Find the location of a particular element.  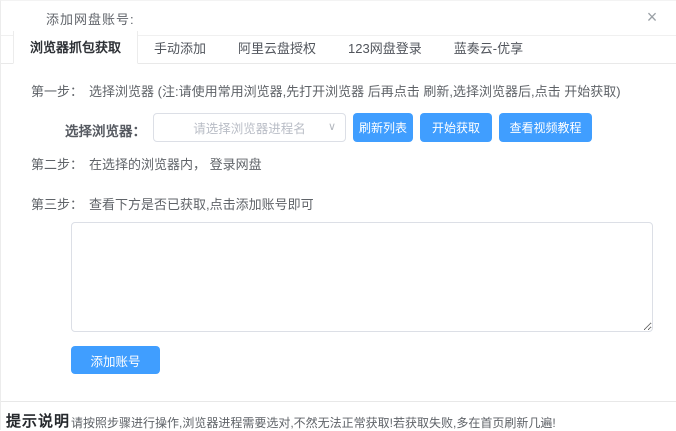

tab-browser-capture: 浏览器抓包获取 is located at coordinates (76, 47).